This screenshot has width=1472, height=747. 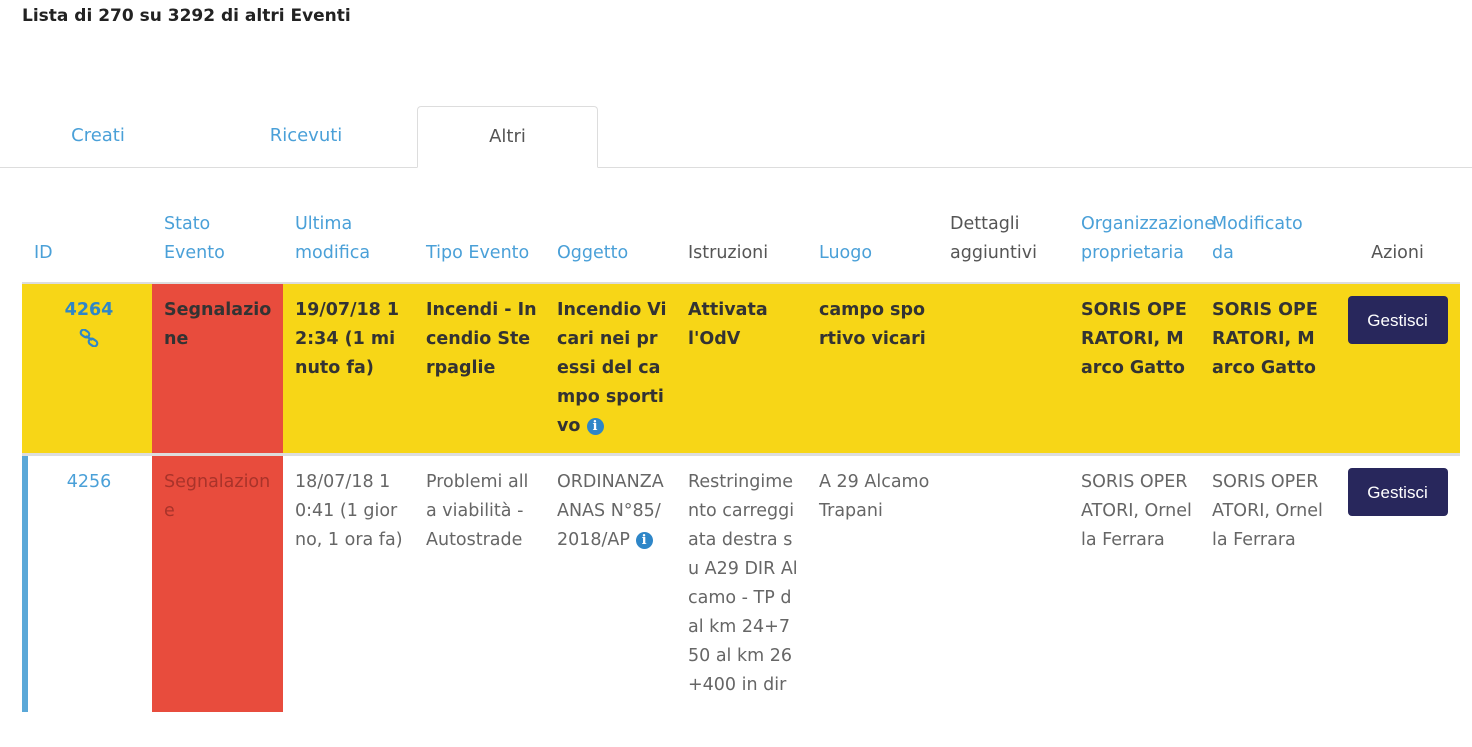 I want to click on tab-ricevuti: Ricevuti, so click(x=306, y=136).